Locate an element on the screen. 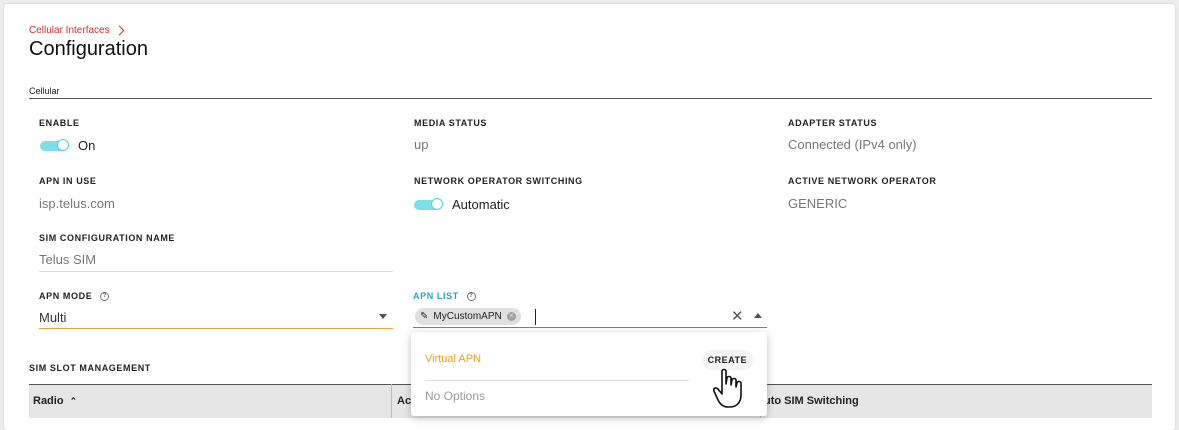  apn-in-use-label: APN IN USE is located at coordinates (68, 181).